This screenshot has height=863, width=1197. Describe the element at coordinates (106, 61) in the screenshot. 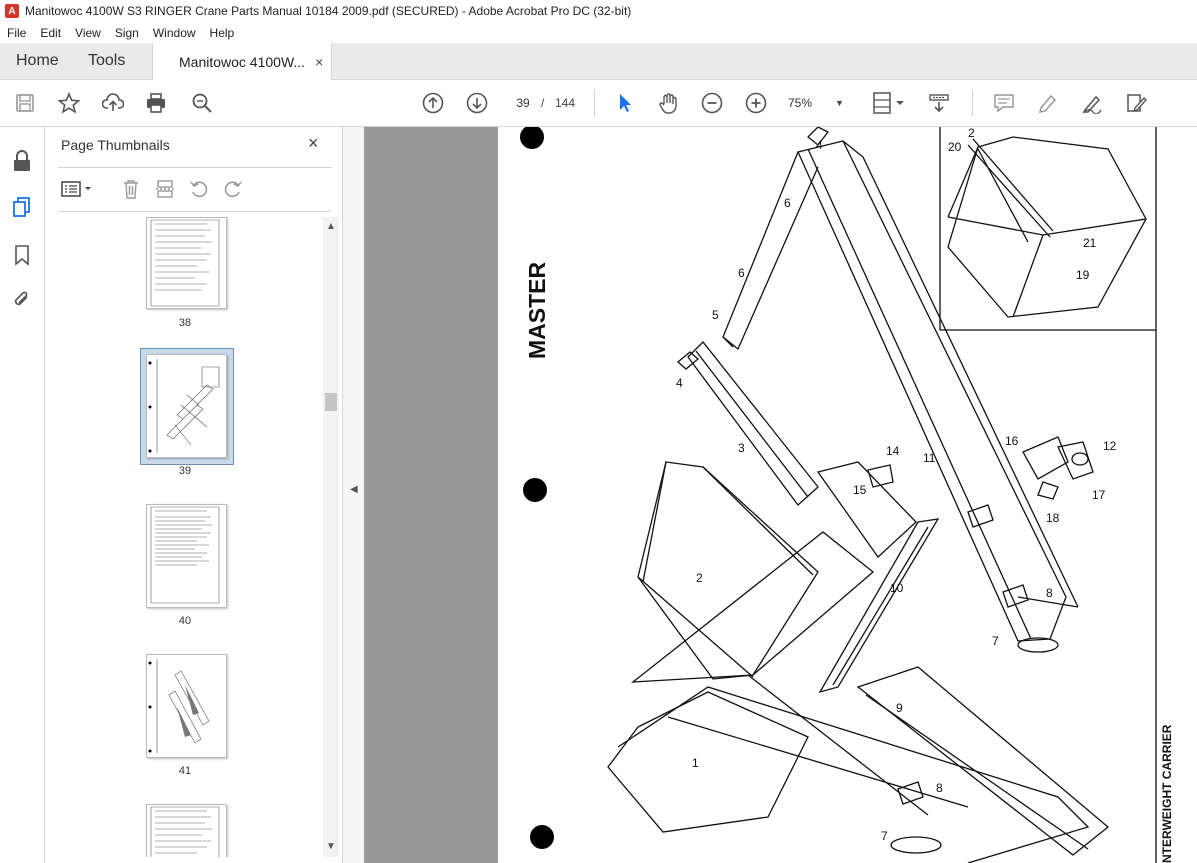

I see `tab-tools: Tools` at that location.